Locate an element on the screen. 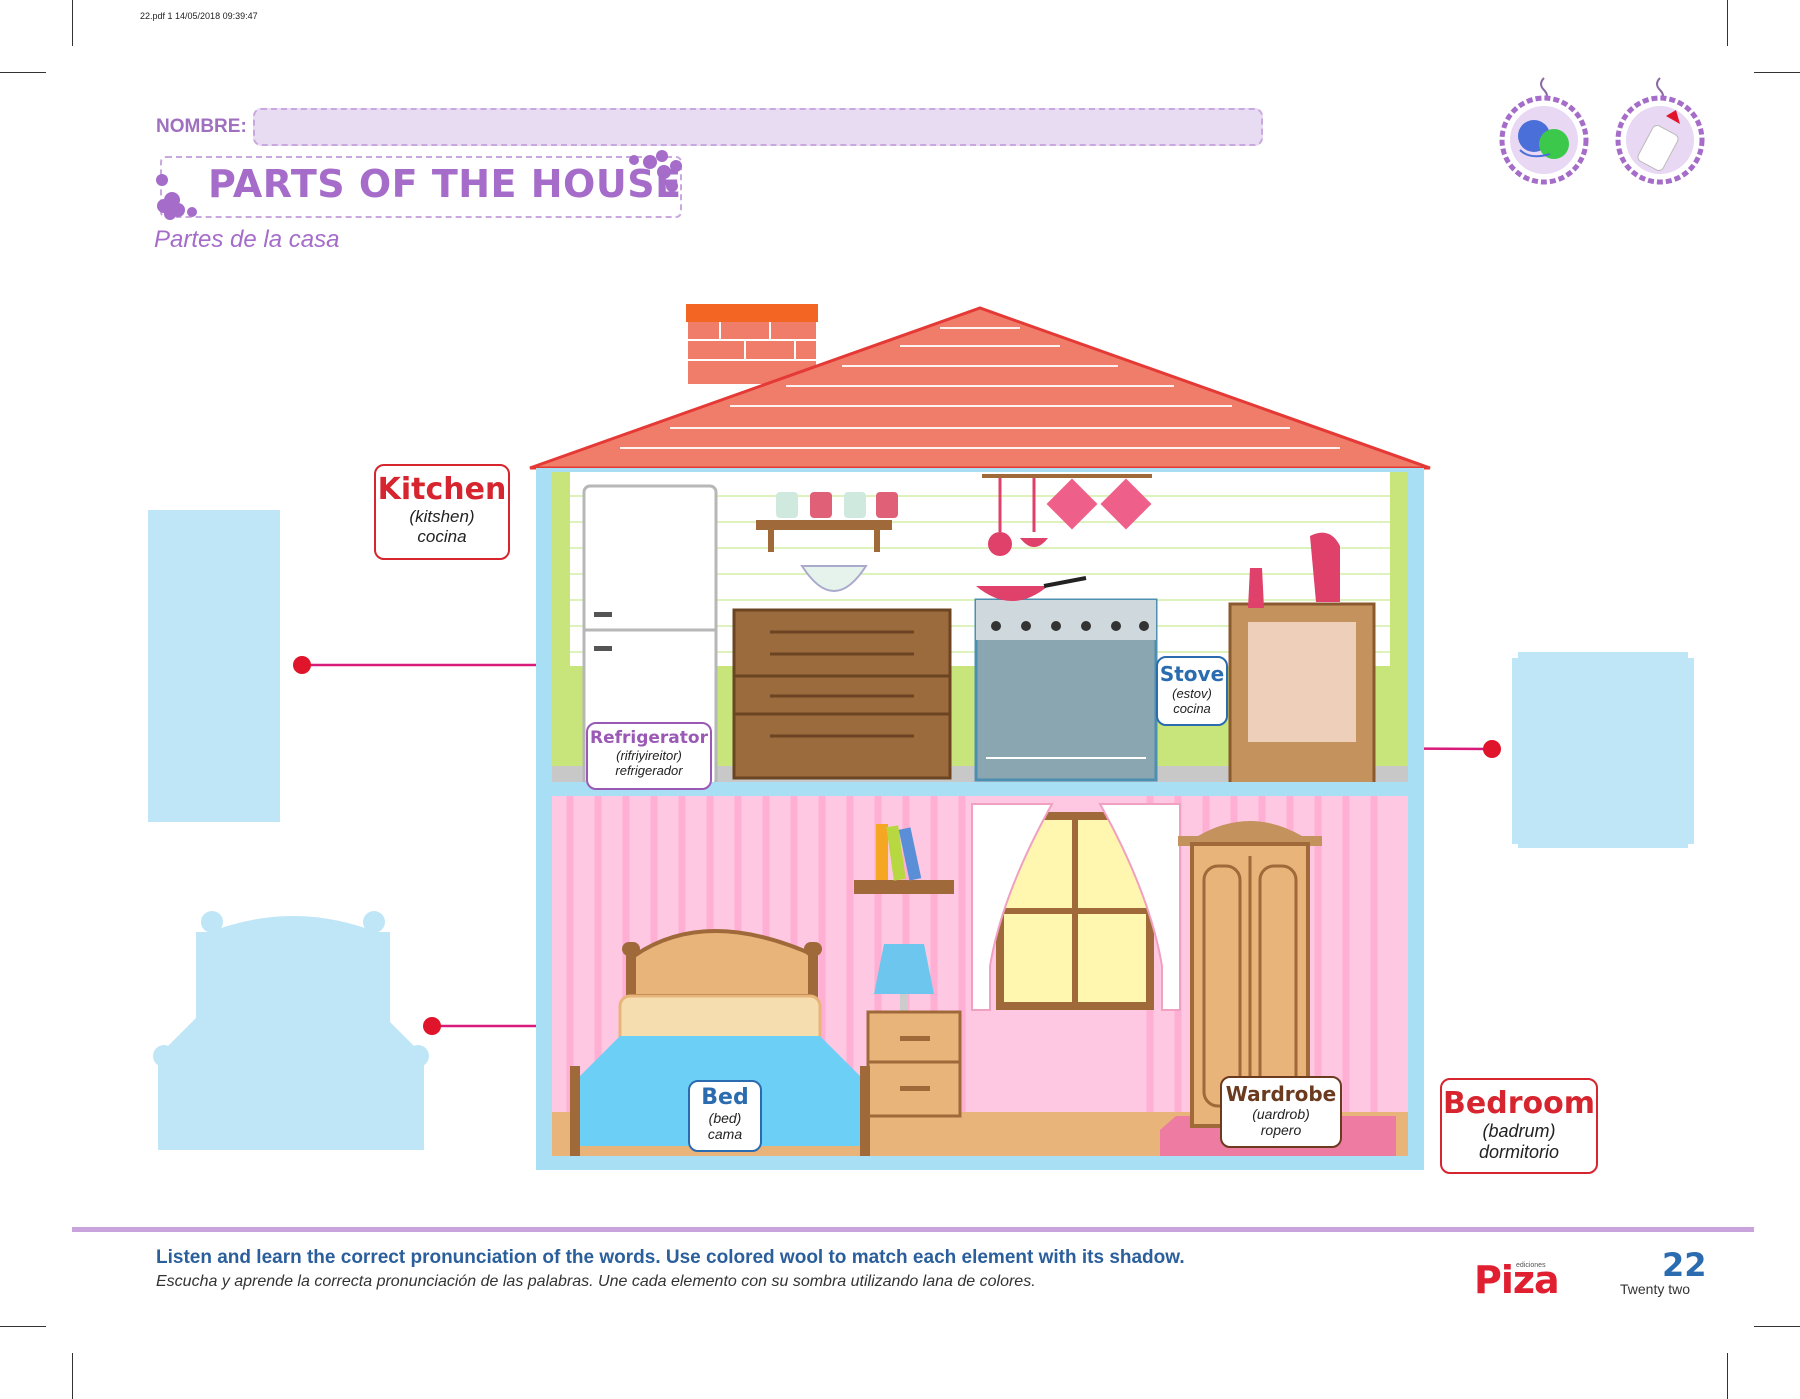 The width and height of the screenshot is (1800, 1399). refrigerator-word: Refrigerator is located at coordinates (649, 738).